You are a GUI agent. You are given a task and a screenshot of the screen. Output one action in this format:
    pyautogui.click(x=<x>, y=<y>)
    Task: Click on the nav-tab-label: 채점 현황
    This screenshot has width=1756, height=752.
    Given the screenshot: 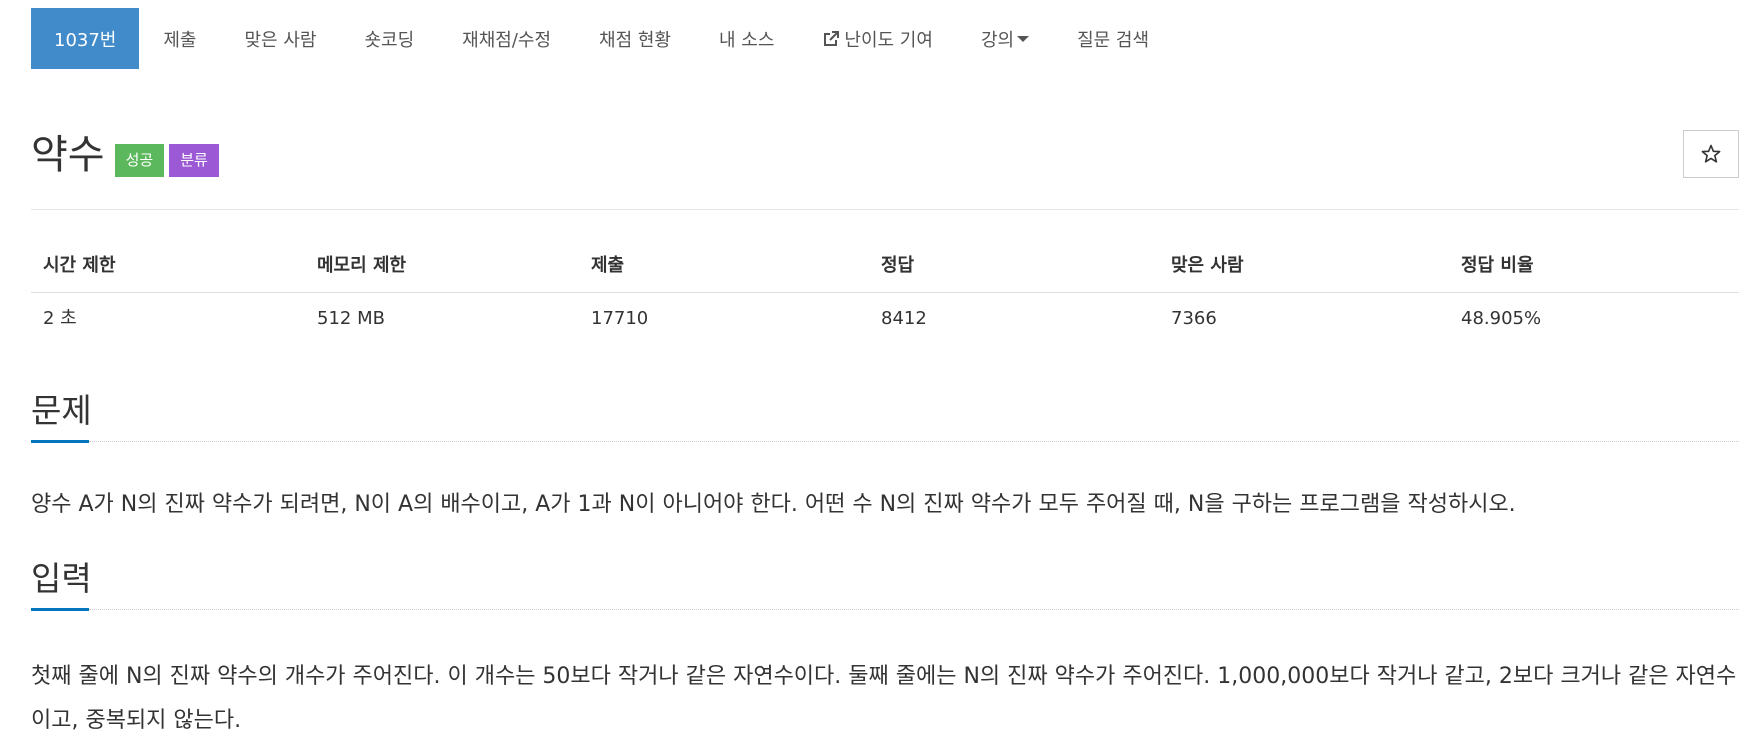 What is the action you would take?
    pyautogui.click(x=635, y=40)
    